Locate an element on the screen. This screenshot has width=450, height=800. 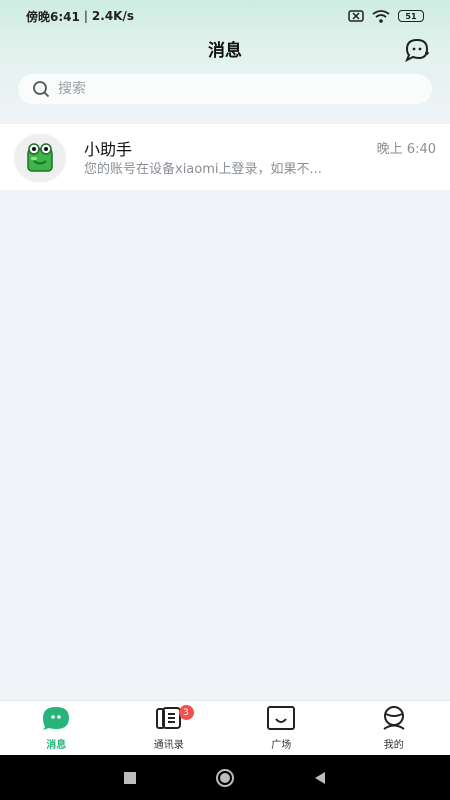
bottom-tab-bar: 消息 3 通讯录 广场 我的 is located at coordinates (225, 727).